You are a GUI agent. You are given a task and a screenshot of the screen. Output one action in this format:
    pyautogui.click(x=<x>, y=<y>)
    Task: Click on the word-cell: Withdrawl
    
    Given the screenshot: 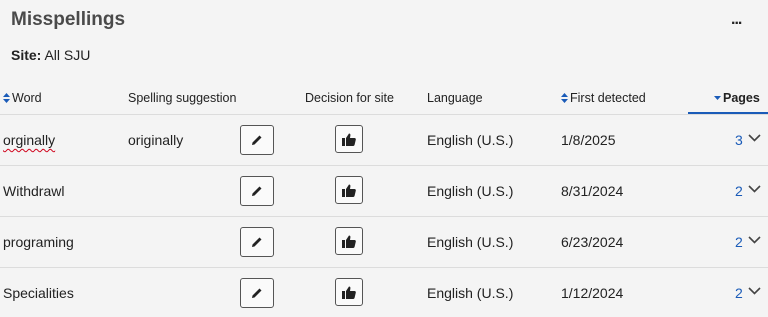 What is the action you would take?
    pyautogui.click(x=34, y=191)
    